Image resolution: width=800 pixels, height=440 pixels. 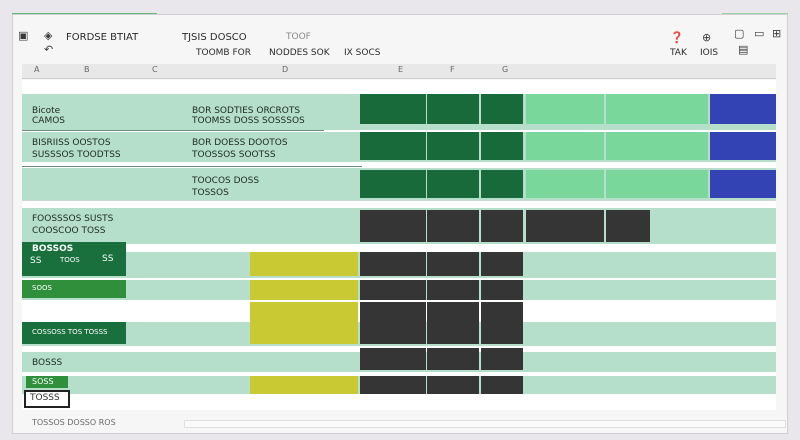 I want to click on selected-cell: TOSSS, so click(x=47, y=399).